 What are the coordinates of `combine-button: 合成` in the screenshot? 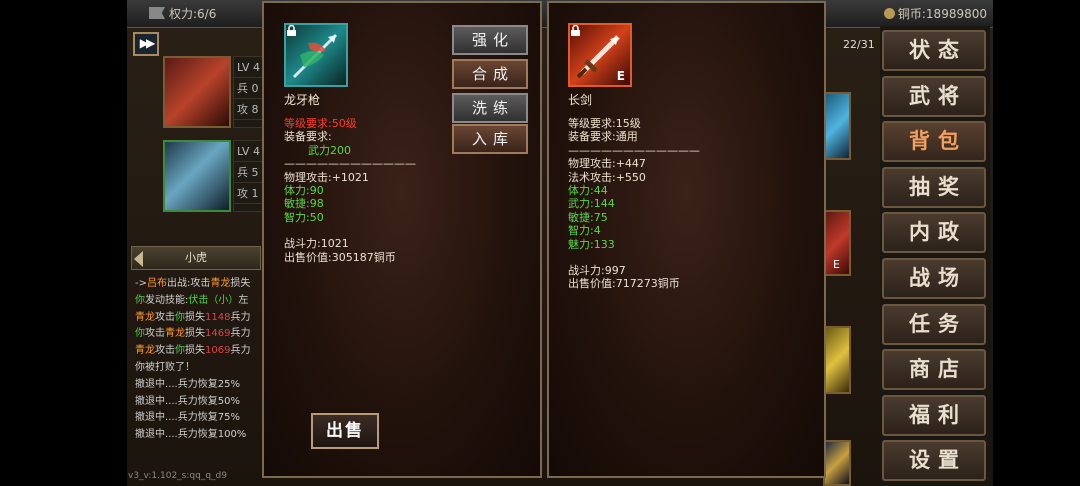 It's located at (490, 74).